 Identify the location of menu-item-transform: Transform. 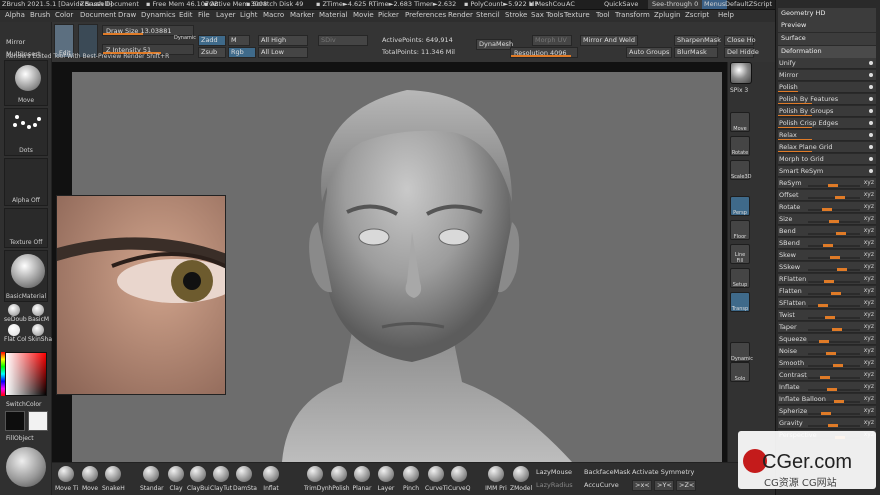
(632, 15).